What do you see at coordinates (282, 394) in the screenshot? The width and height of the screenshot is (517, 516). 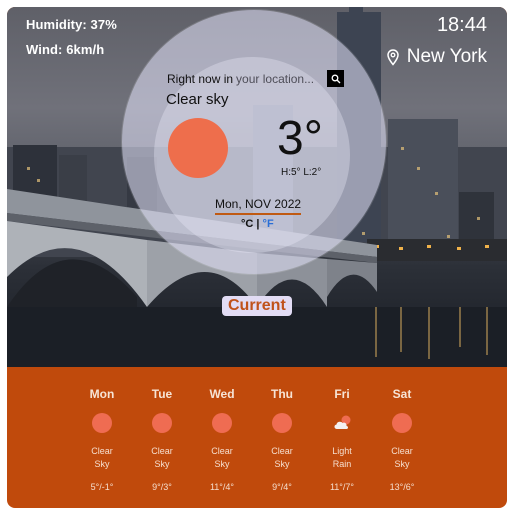 I see `forecast-day-name: Thu` at bounding box center [282, 394].